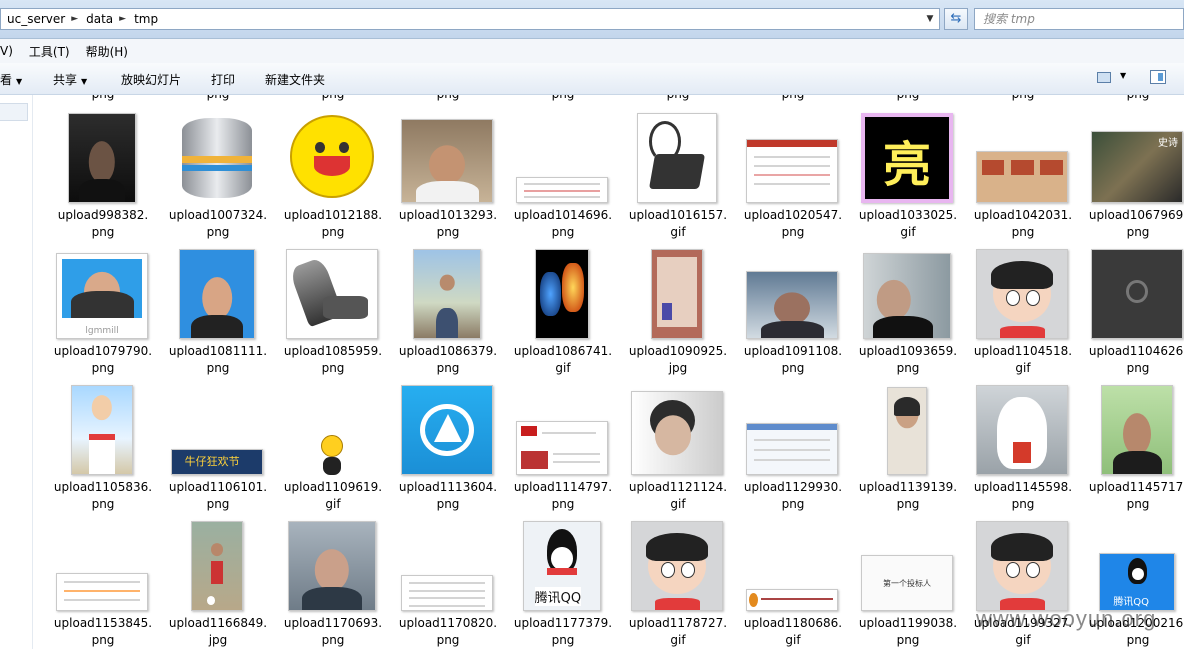  Describe the element at coordinates (563, 442) in the screenshot. I see `file-item: upload1114797. png` at that location.